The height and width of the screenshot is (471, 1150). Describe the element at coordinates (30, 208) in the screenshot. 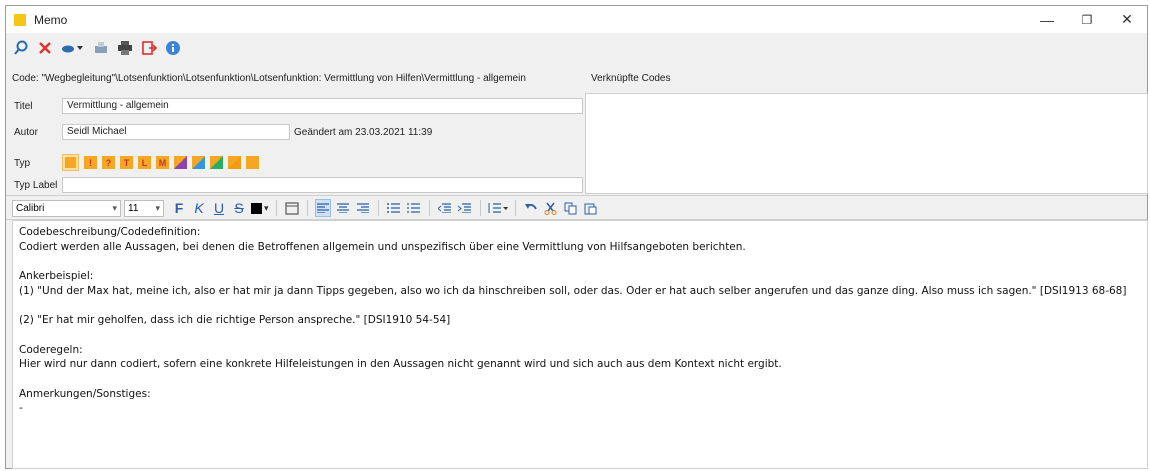

I see `font-value: Calibri` at that location.